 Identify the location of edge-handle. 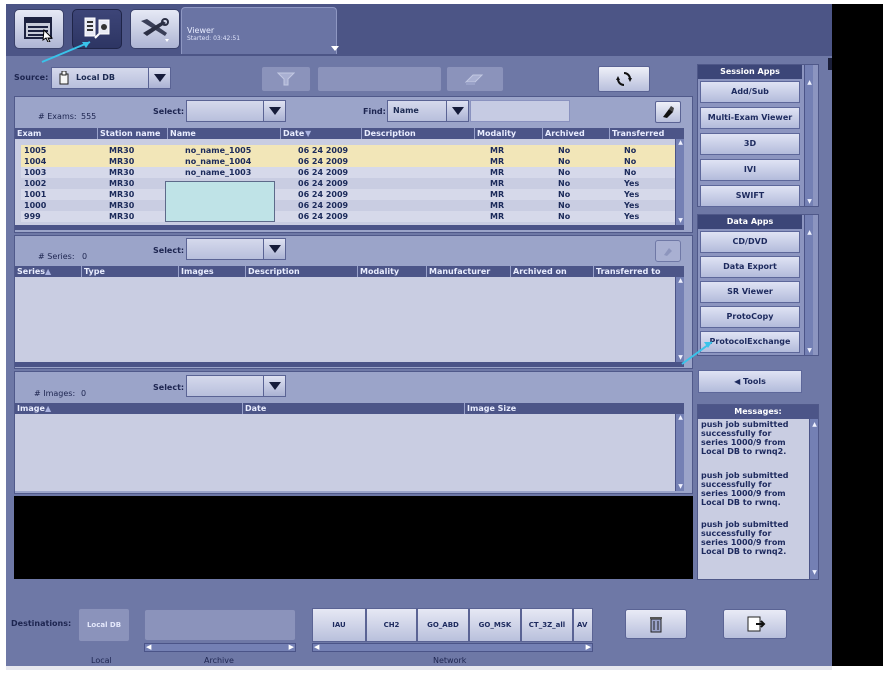
(830, 64).